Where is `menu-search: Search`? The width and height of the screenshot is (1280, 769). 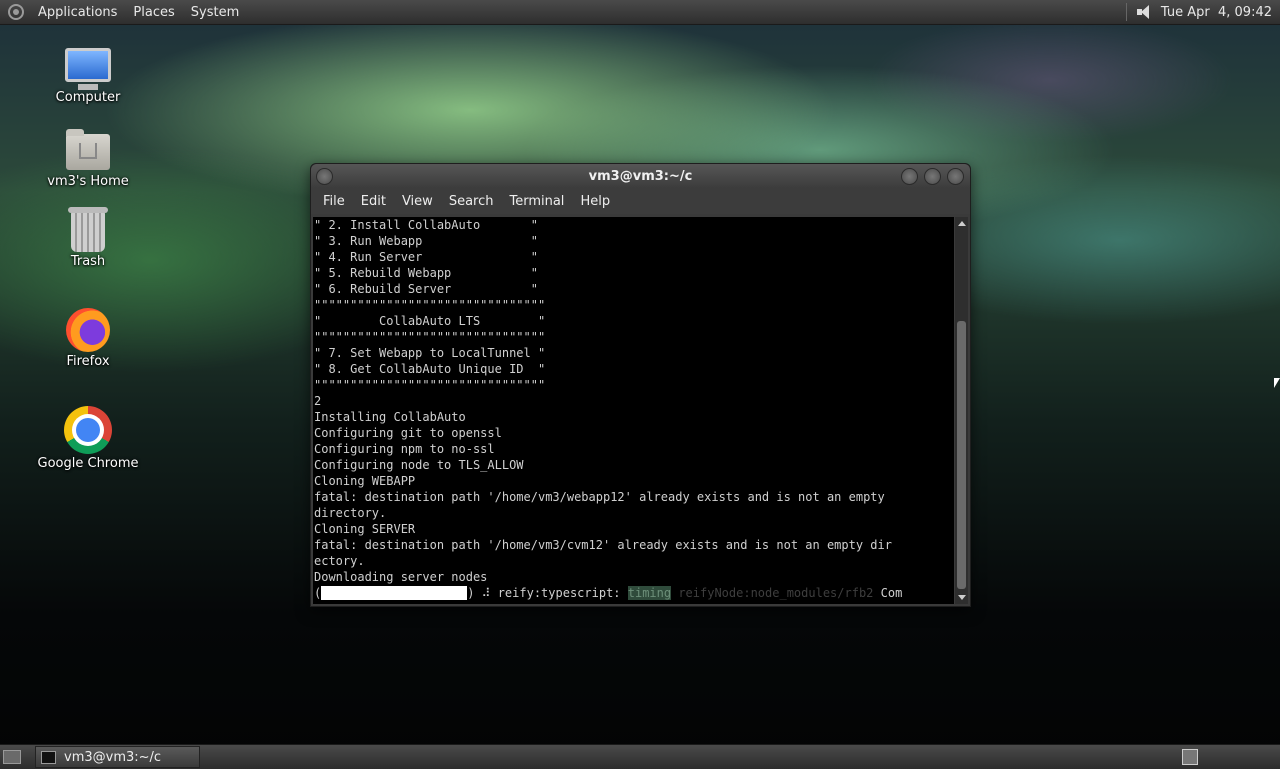 menu-search: Search is located at coordinates (471, 201).